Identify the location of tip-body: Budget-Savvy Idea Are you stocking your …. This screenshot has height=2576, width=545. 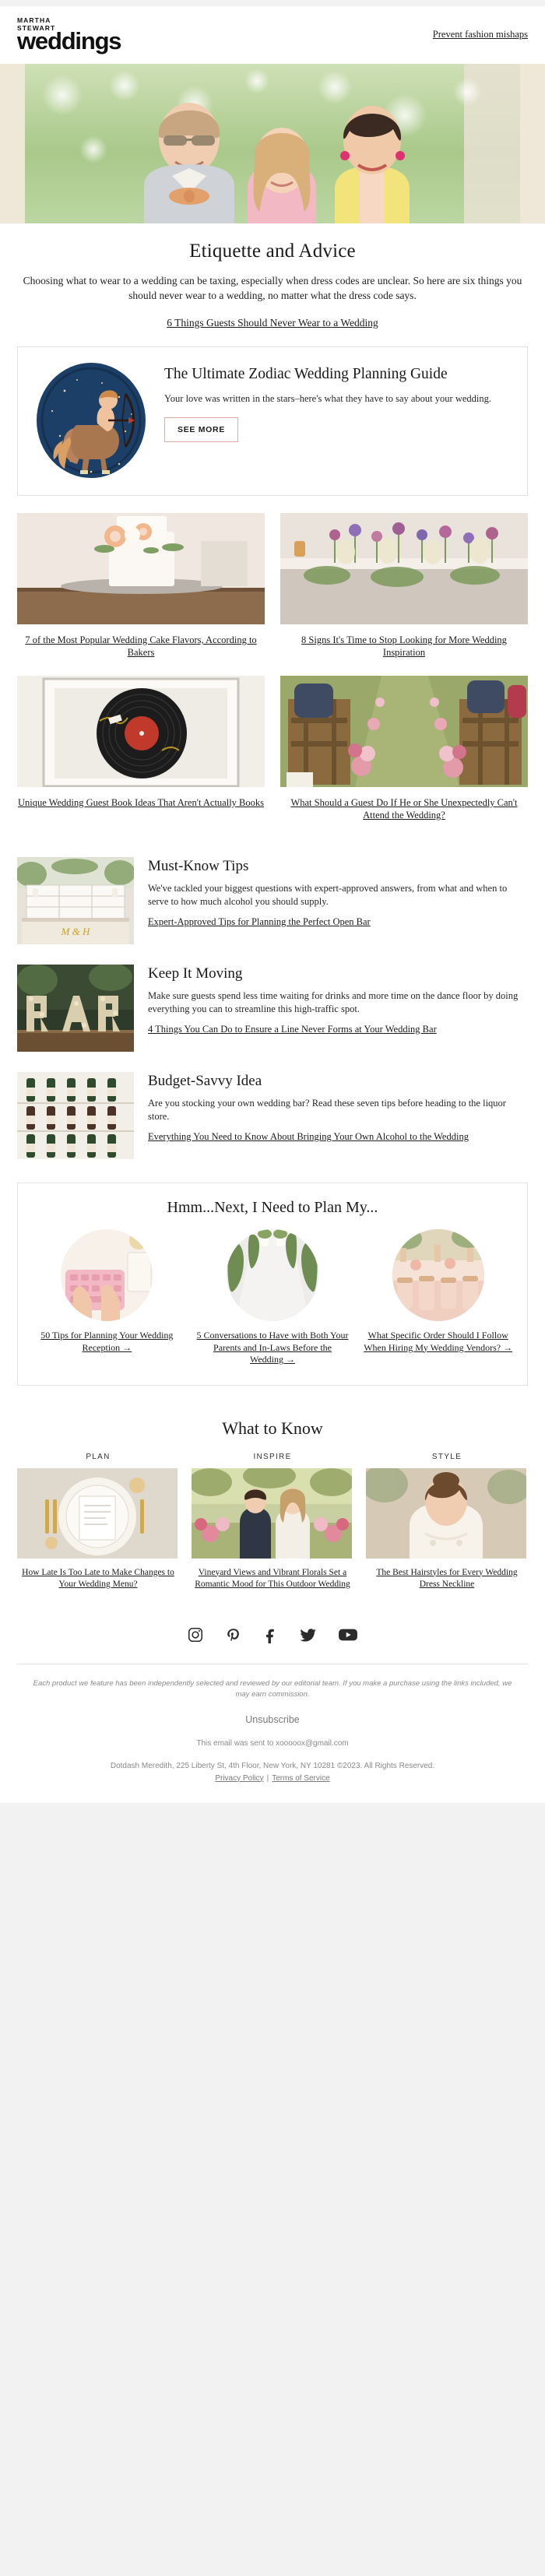
(338, 1108).